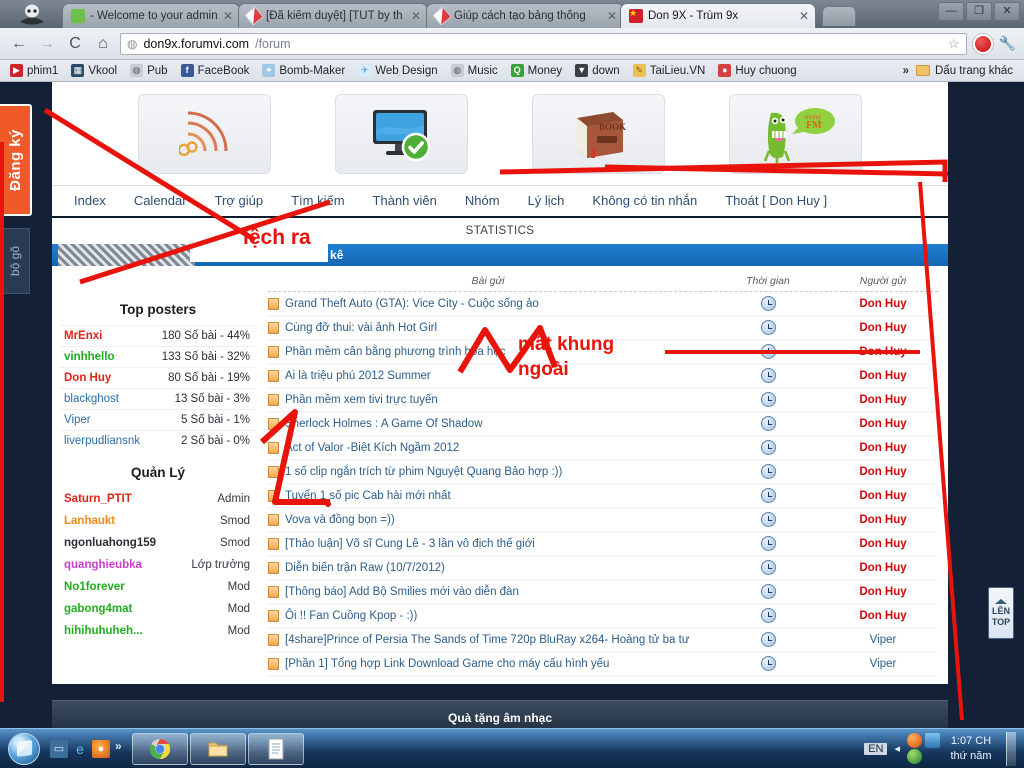 The height and width of the screenshot is (768, 1024). What do you see at coordinates (217, 748) in the screenshot?
I see `folder-window-button` at bounding box center [217, 748].